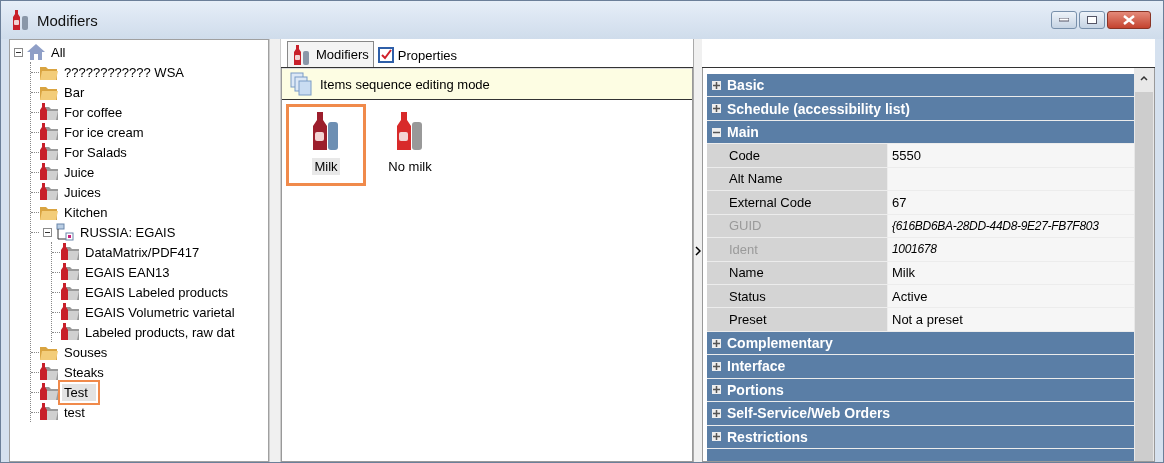 Image resolution: width=1164 pixels, height=463 pixels. Describe the element at coordinates (818, 108) in the screenshot. I see `category-title: Schedule (accessibility list)` at that location.